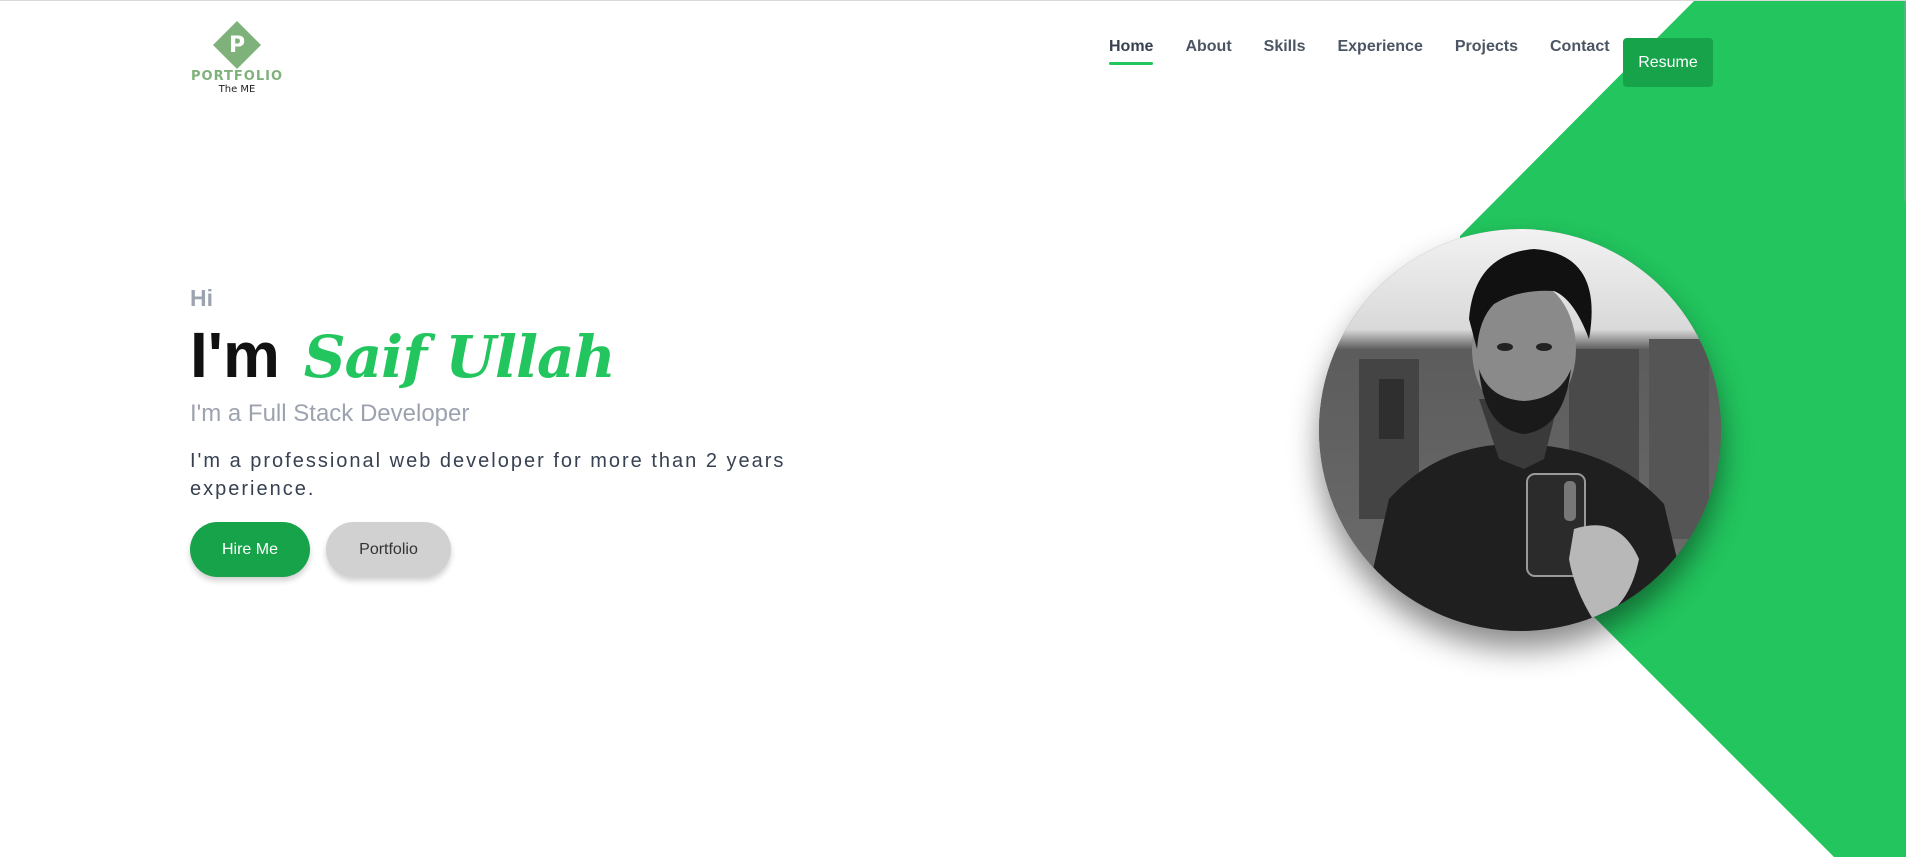 The image size is (1906, 857). What do you see at coordinates (540, 549) in the screenshot?
I see `hero-actions: Hire Me Portfolio` at bounding box center [540, 549].